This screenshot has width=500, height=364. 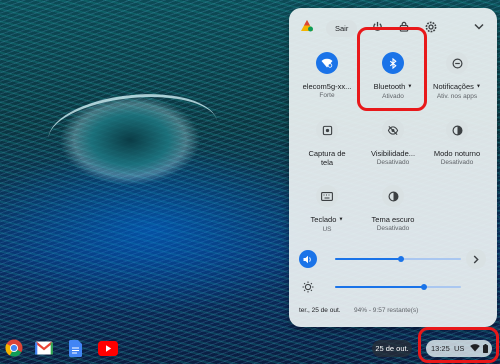 I want to click on brightness-row, so click(x=393, y=287).